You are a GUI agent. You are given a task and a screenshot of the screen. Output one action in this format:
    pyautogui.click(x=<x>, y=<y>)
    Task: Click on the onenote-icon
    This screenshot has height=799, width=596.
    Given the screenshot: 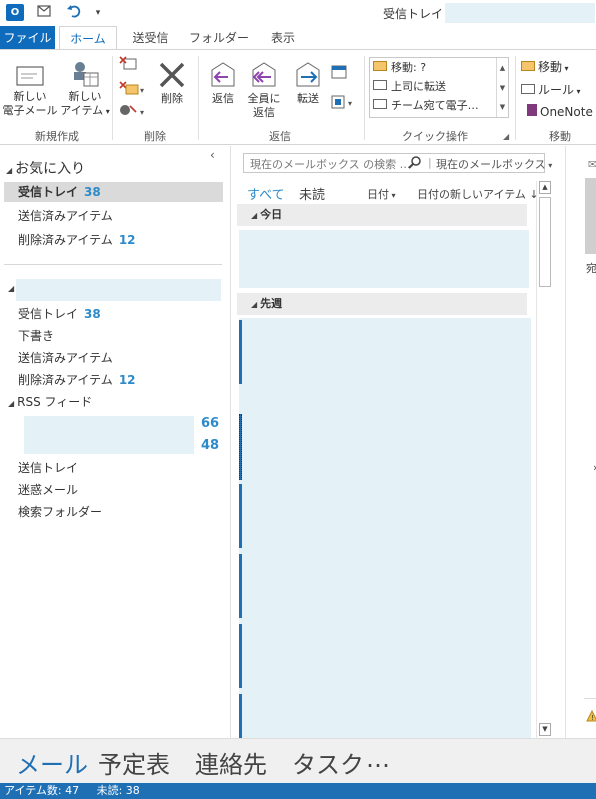 What is the action you would take?
    pyautogui.click(x=532, y=110)
    